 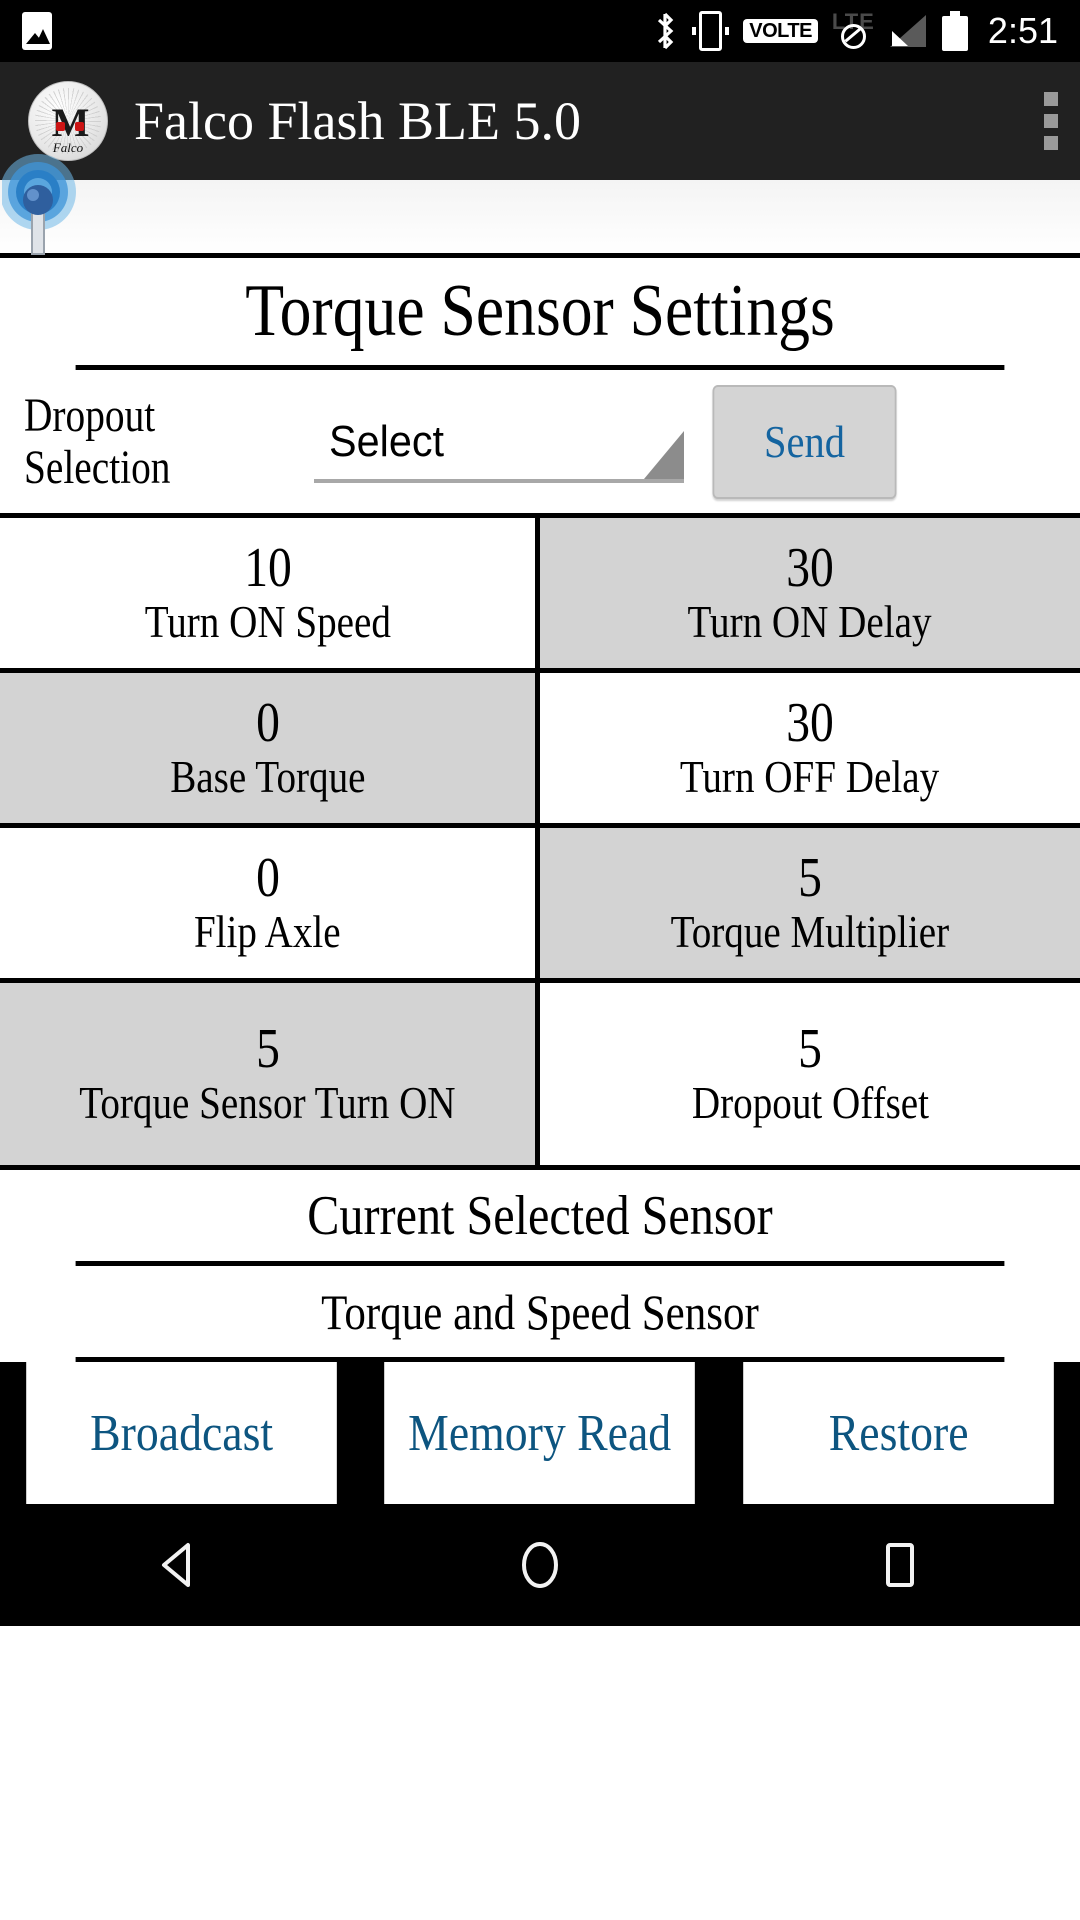 I want to click on status-left-icons, so click(x=37, y=31).